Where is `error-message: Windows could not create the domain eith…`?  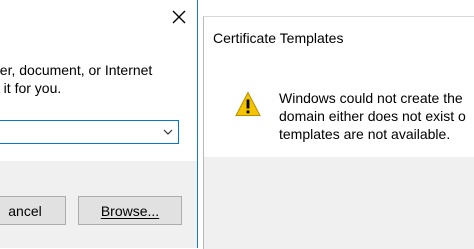
error-message: Windows could not create the domain eith… is located at coordinates (372, 116).